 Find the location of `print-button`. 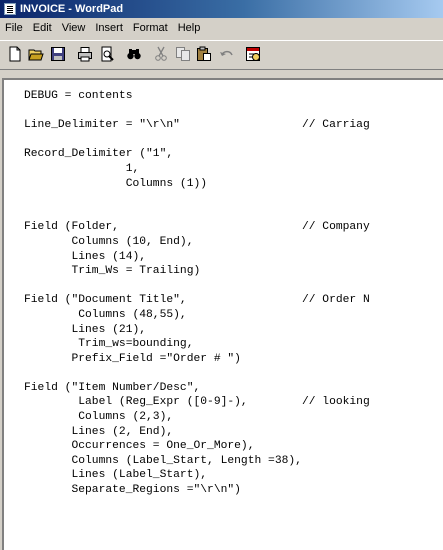

print-button is located at coordinates (85, 54).